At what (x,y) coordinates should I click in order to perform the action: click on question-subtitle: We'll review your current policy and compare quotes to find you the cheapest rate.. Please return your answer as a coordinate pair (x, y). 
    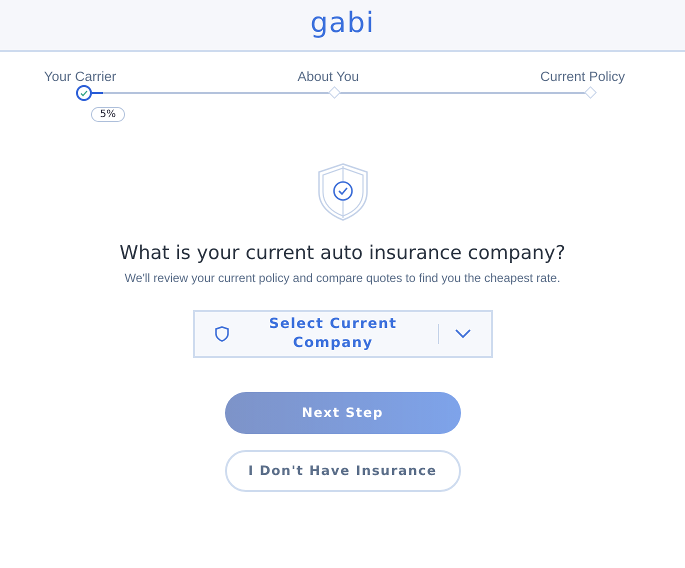
    Looking at the image, I should click on (342, 278).